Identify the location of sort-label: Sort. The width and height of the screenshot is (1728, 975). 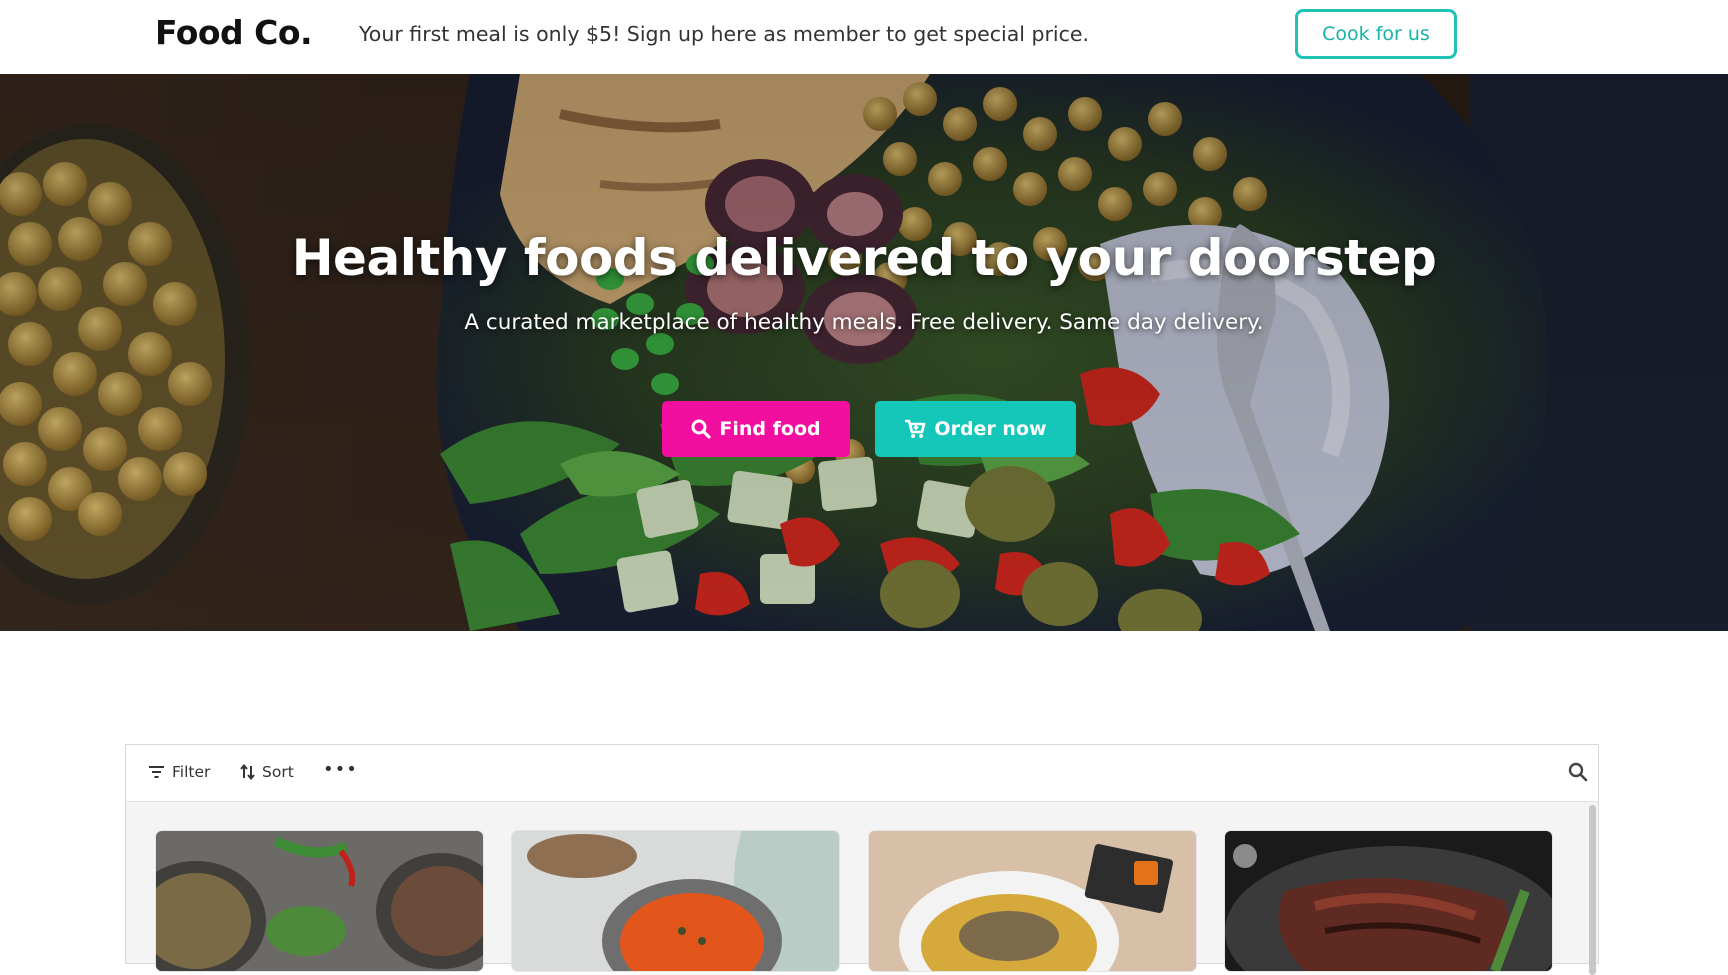
(278, 772).